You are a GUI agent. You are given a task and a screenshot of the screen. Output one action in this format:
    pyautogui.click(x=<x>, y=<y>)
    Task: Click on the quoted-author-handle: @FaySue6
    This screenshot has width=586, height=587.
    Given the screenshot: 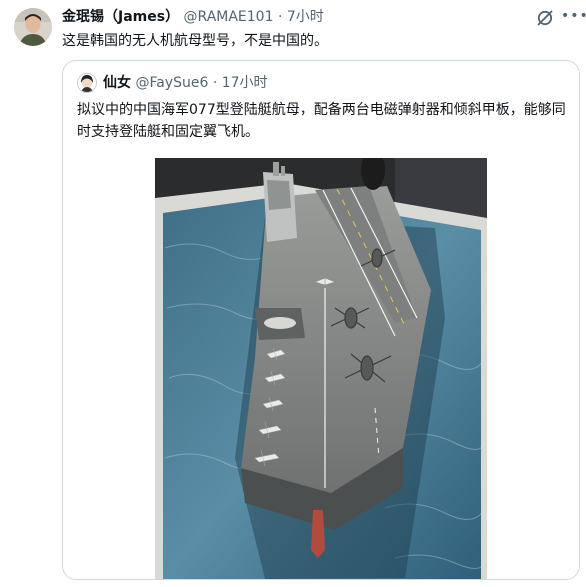 What is the action you would take?
    pyautogui.click(x=171, y=83)
    